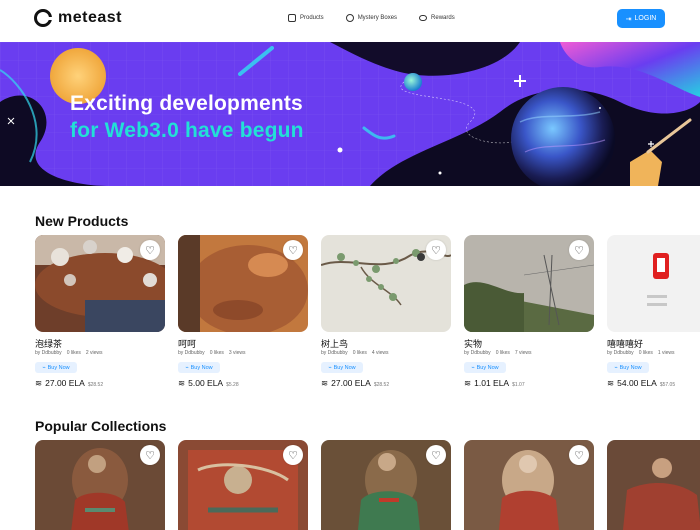 Image resolution: width=700 pixels, height=530 pixels. What do you see at coordinates (443, 18) in the screenshot?
I see `nav-rewards-label: Rewards` at bounding box center [443, 18].